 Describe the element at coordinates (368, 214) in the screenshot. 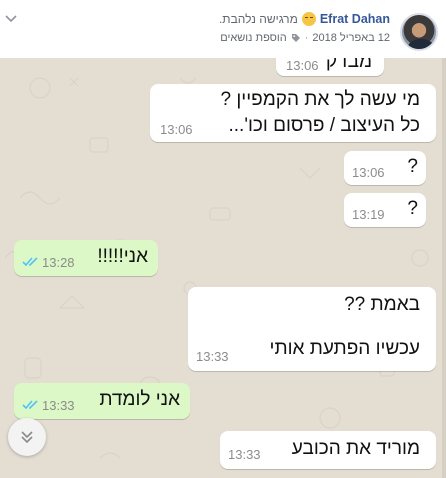

I see `message-time: 13:19` at that location.